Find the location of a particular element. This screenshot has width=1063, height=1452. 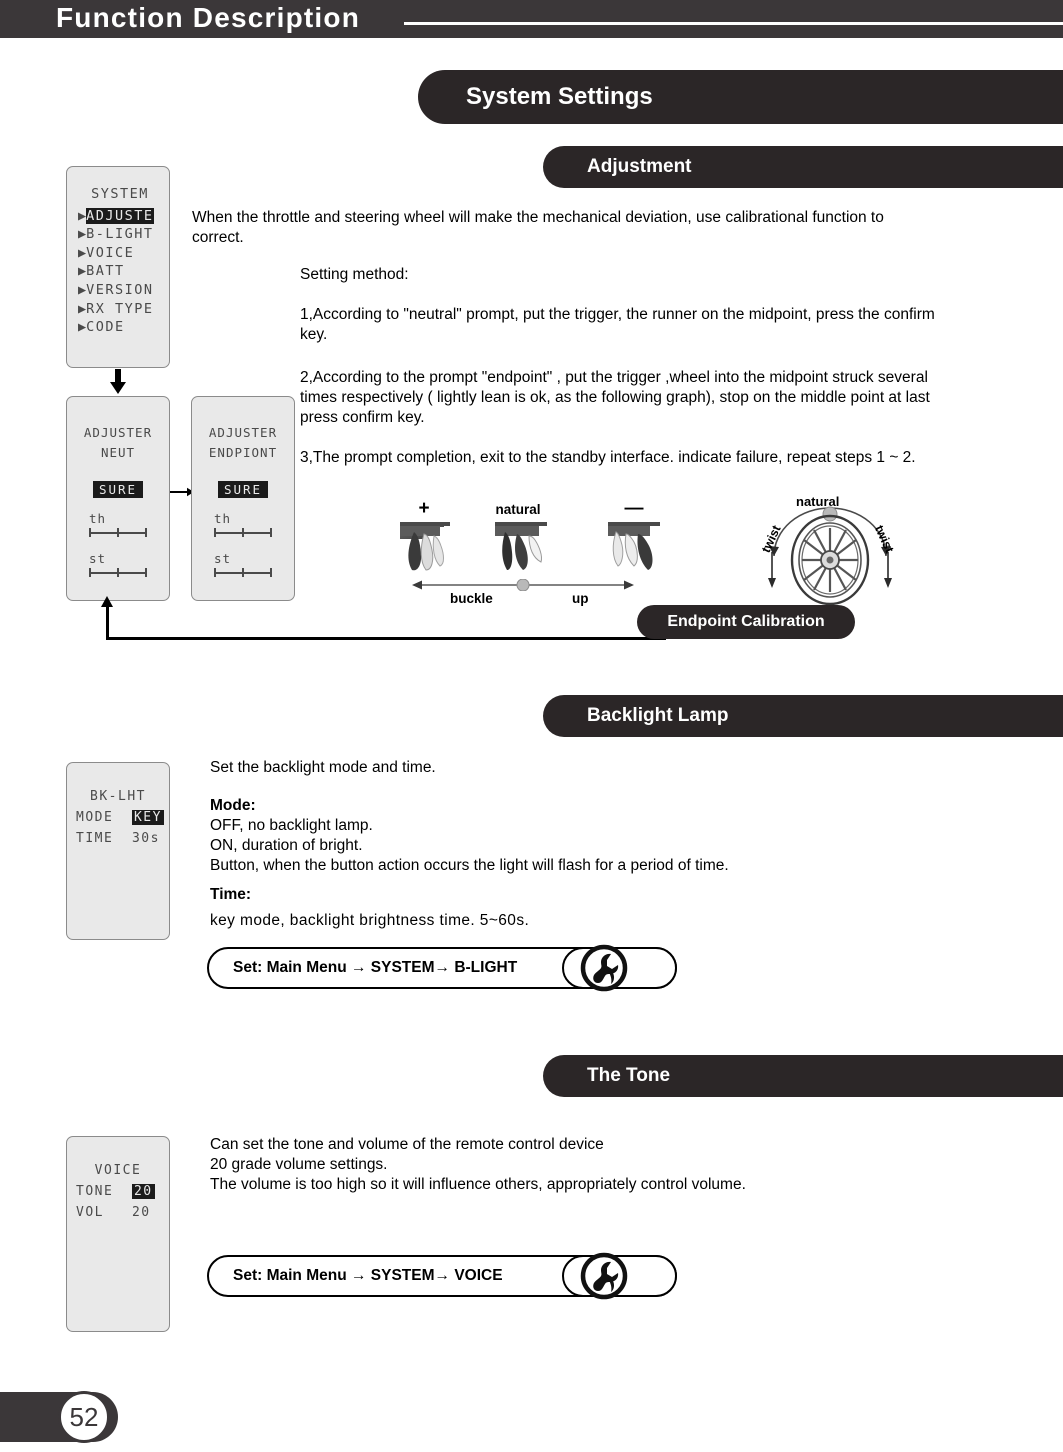

page-title: Function Description is located at coordinates (208, 17).